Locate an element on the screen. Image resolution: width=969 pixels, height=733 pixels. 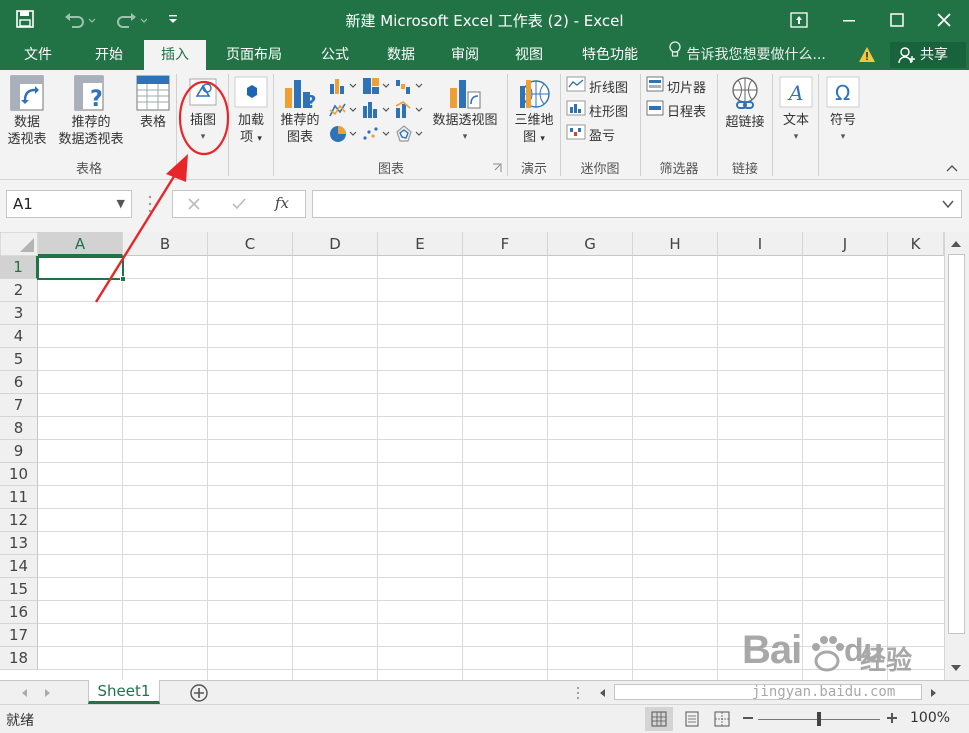
tab-page-layout: 页面布局 is located at coordinates (254, 55).